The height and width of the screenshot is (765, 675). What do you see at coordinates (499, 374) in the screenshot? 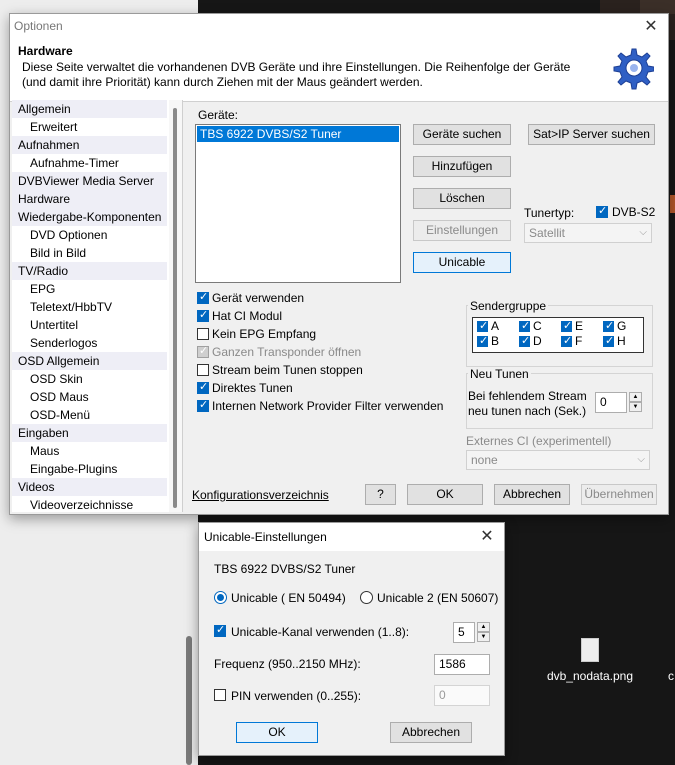
I see `neu-tunen-title: Neu Tunen` at bounding box center [499, 374].